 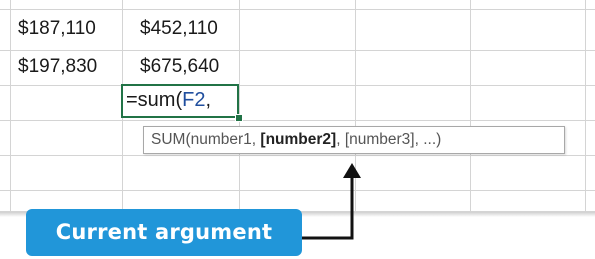 What do you see at coordinates (57, 29) in the screenshot?
I see `cell-row1-col-a: $187,110` at bounding box center [57, 29].